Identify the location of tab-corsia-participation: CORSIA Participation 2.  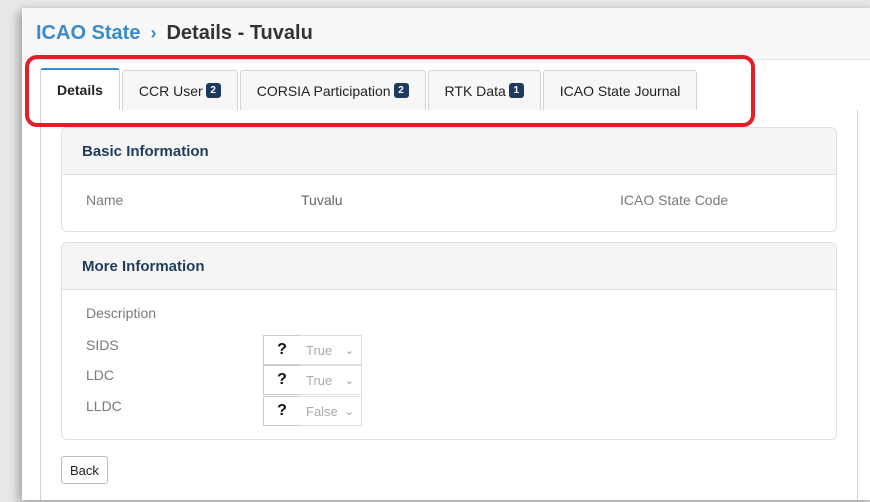
(332, 90).